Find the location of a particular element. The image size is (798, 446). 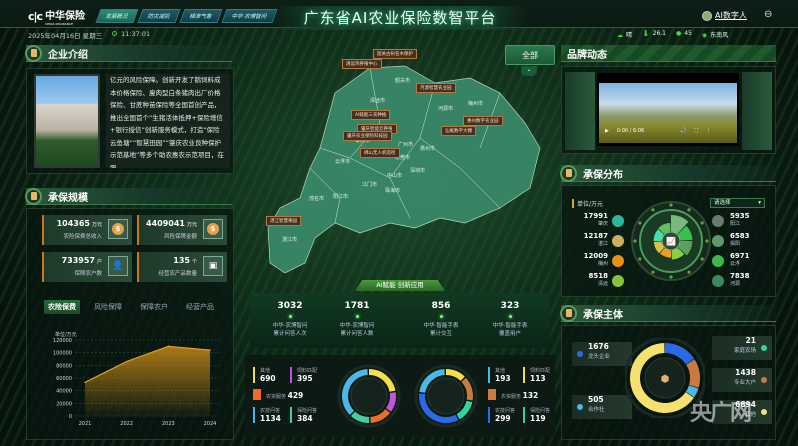

city-label: 云浮市 is located at coordinates (343, 162).